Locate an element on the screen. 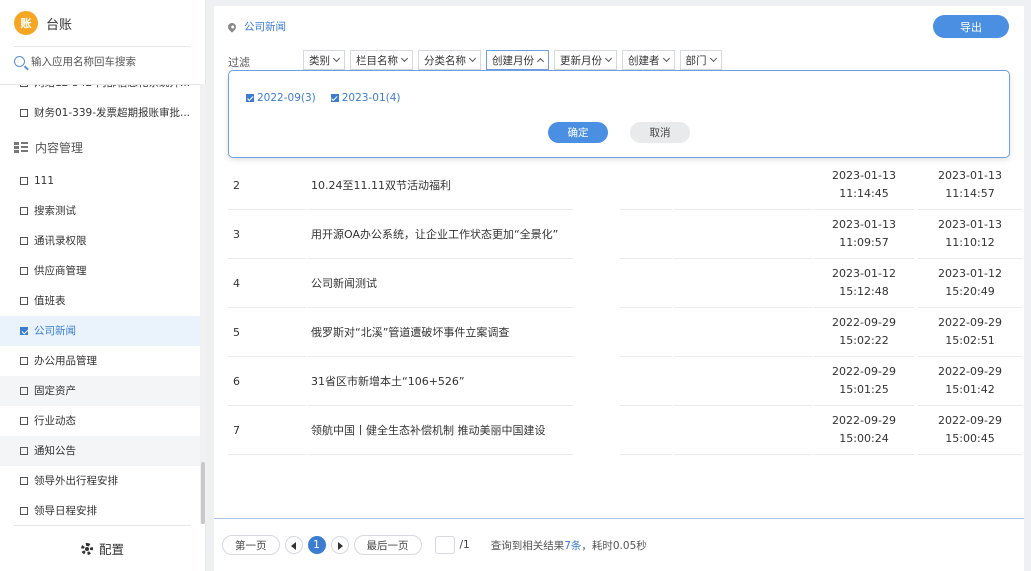  sidebar-scrollbar-thumb is located at coordinates (203, 493).